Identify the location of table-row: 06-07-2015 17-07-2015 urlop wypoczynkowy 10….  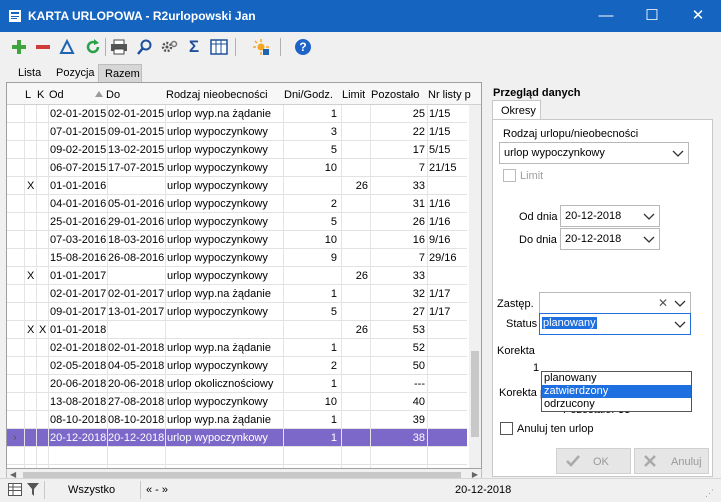
(237, 168).